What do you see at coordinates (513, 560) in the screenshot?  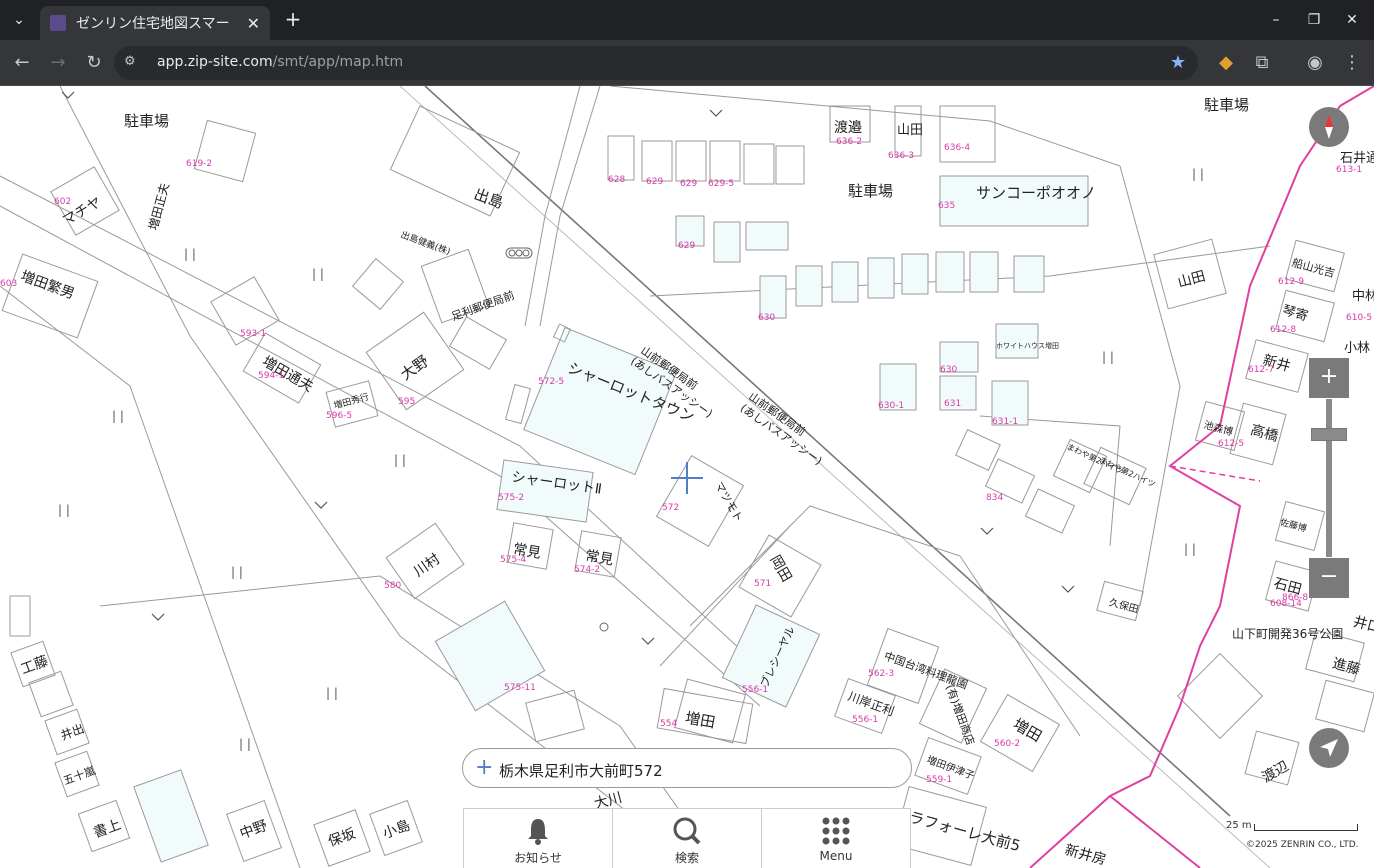 I see `svg-text: 575-4` at bounding box center [513, 560].